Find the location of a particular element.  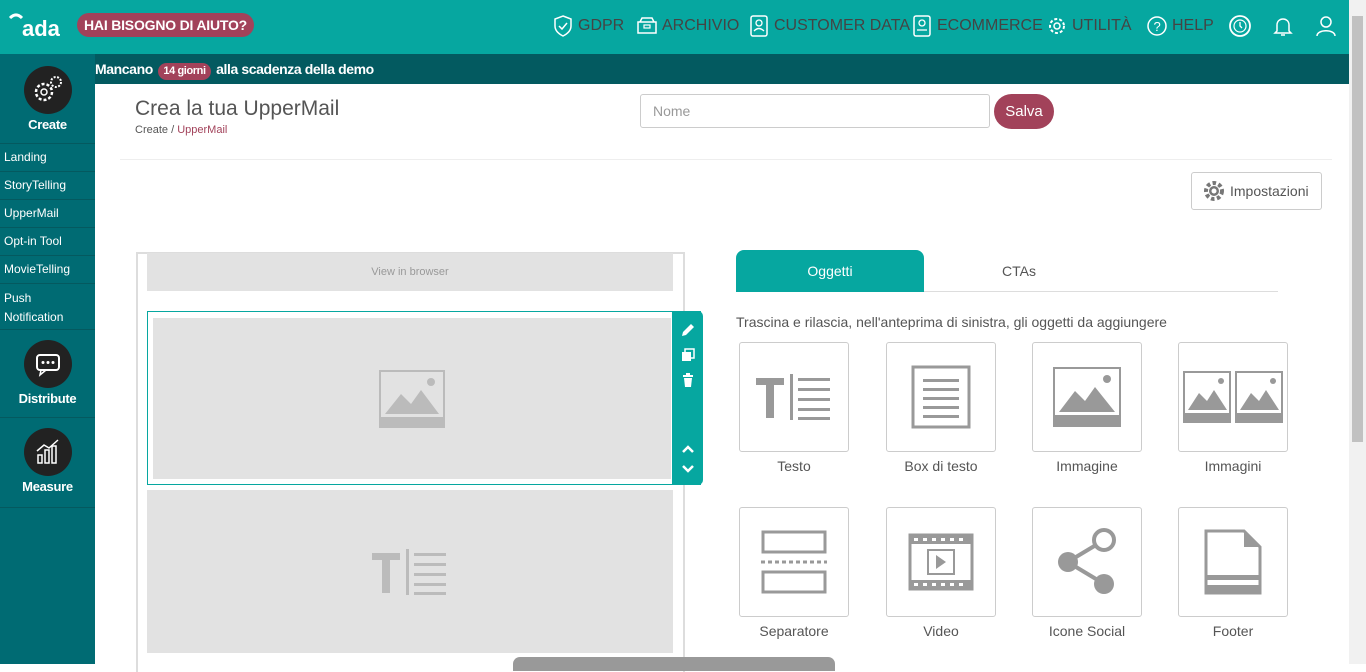

object-immagini is located at coordinates (1233, 397).